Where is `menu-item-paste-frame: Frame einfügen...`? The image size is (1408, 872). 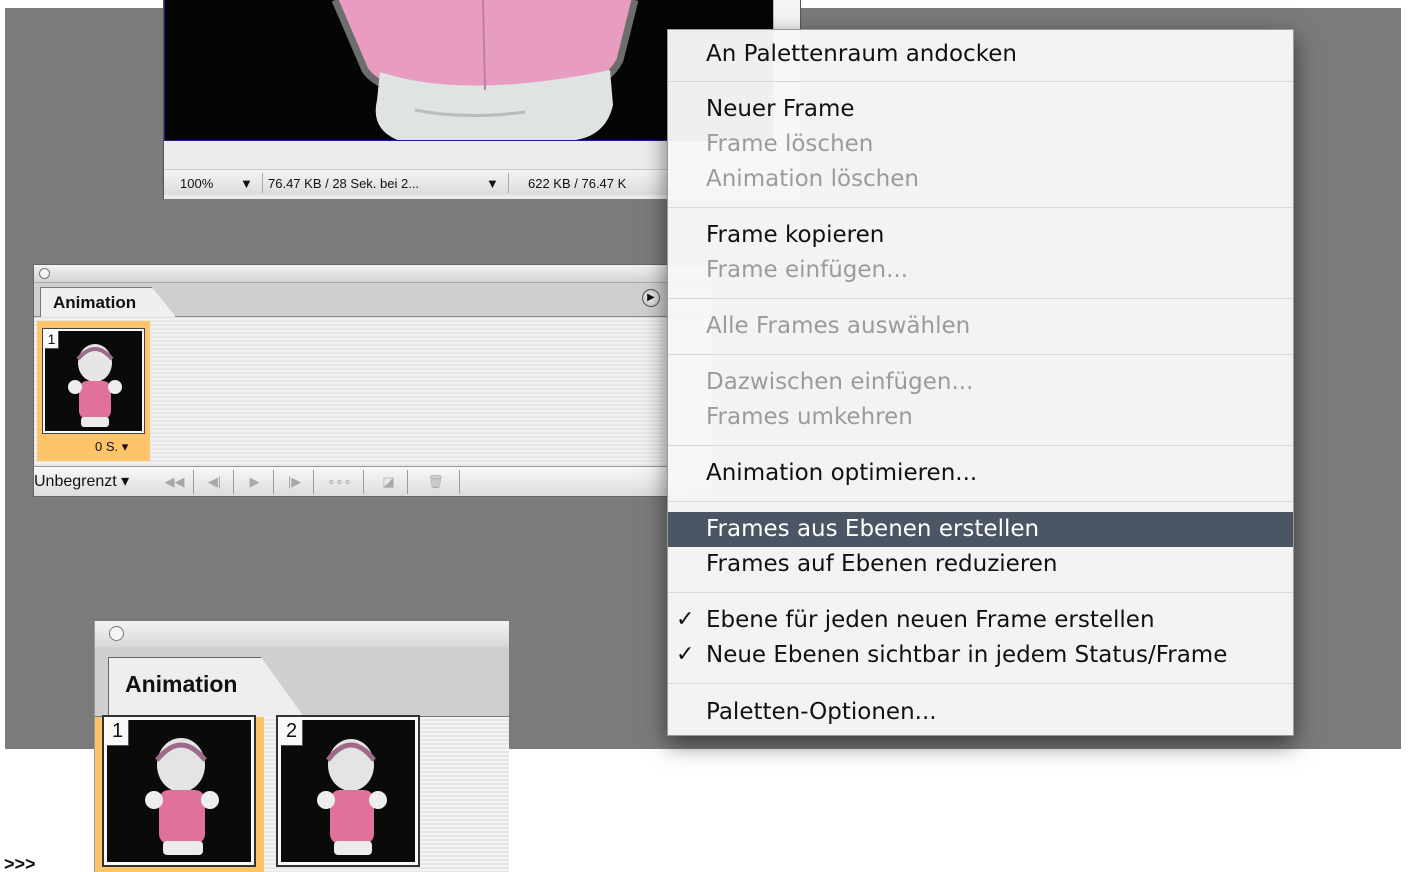
menu-item-paste-frame: Frame einfügen... is located at coordinates (980, 270).